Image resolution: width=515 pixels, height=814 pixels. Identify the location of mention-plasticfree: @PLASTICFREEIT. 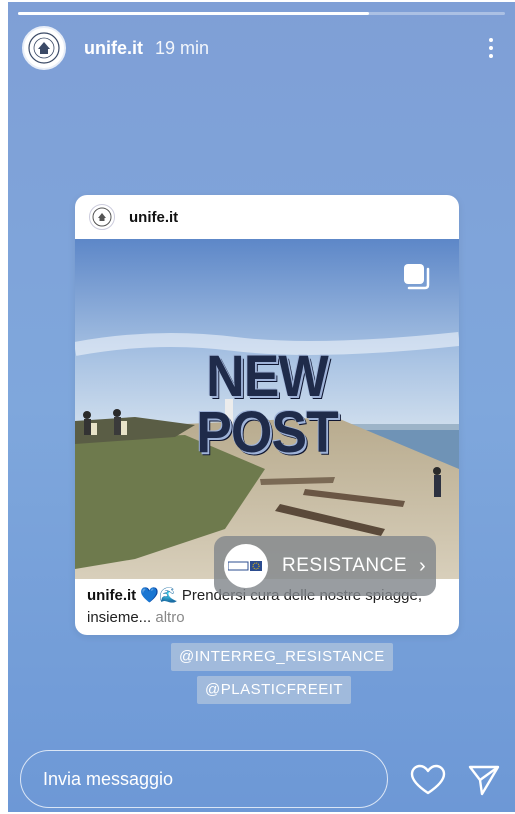
(274, 690).